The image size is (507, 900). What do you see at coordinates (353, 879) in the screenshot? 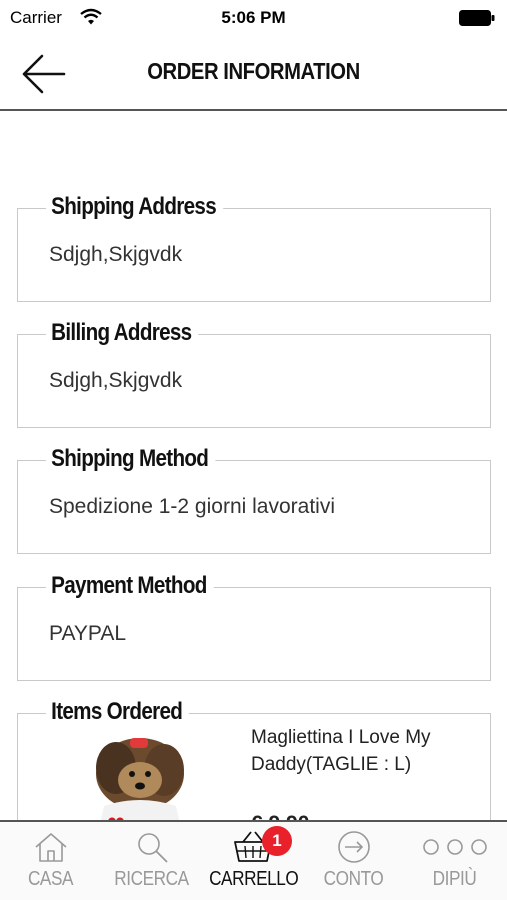
I see `tab-conto-label: CONTO` at bounding box center [353, 879].